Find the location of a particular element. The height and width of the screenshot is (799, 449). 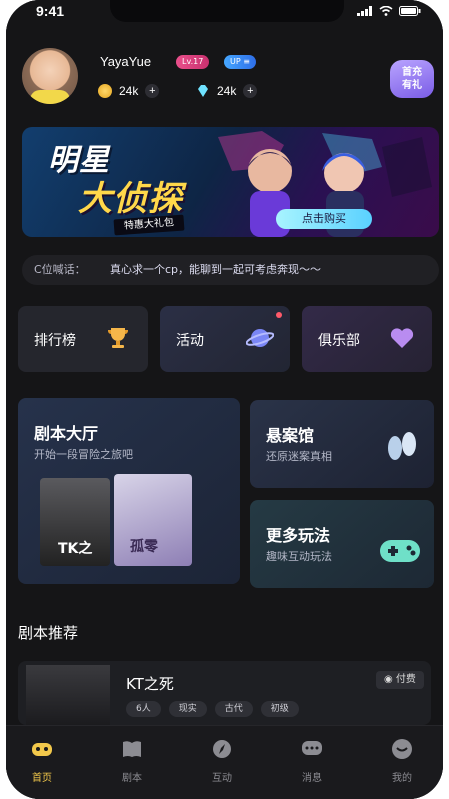

tag-players: 6人 is located at coordinates (143, 709).